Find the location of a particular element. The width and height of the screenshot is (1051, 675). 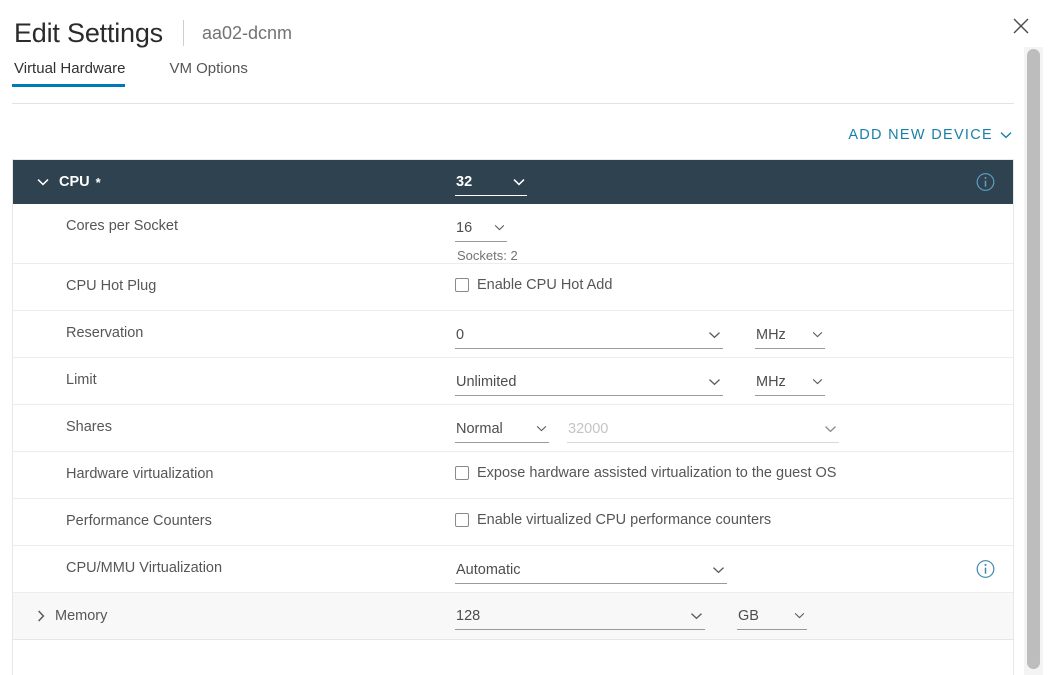

add-new-device-button: ADD NEW DEVICE is located at coordinates (931, 135).